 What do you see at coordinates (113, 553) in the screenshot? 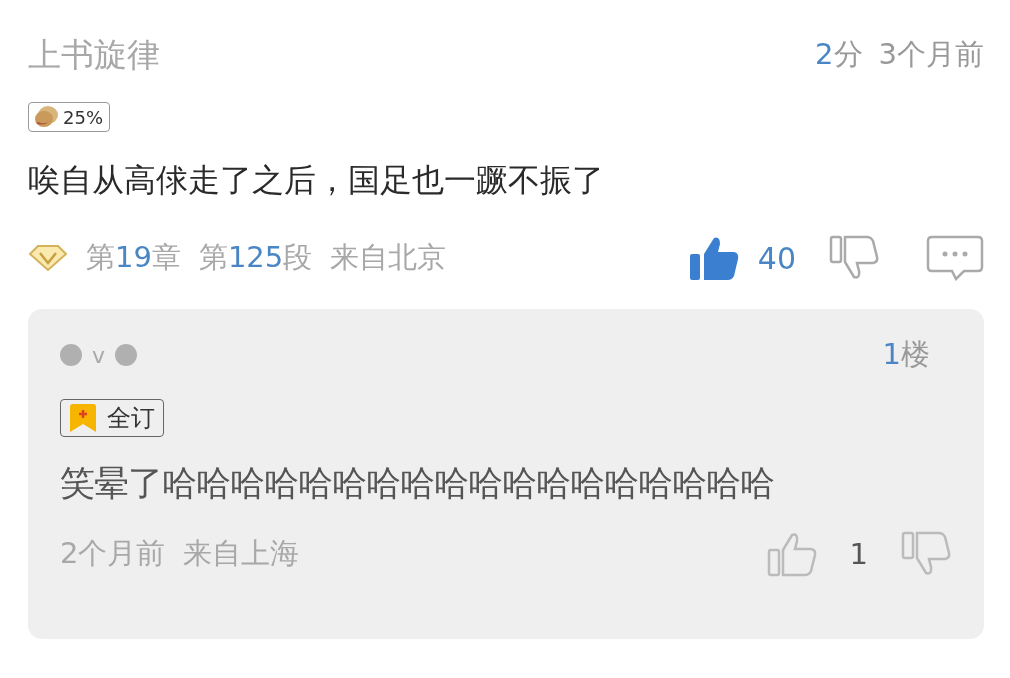
I see `timestamp: 2个月前` at bounding box center [113, 553].